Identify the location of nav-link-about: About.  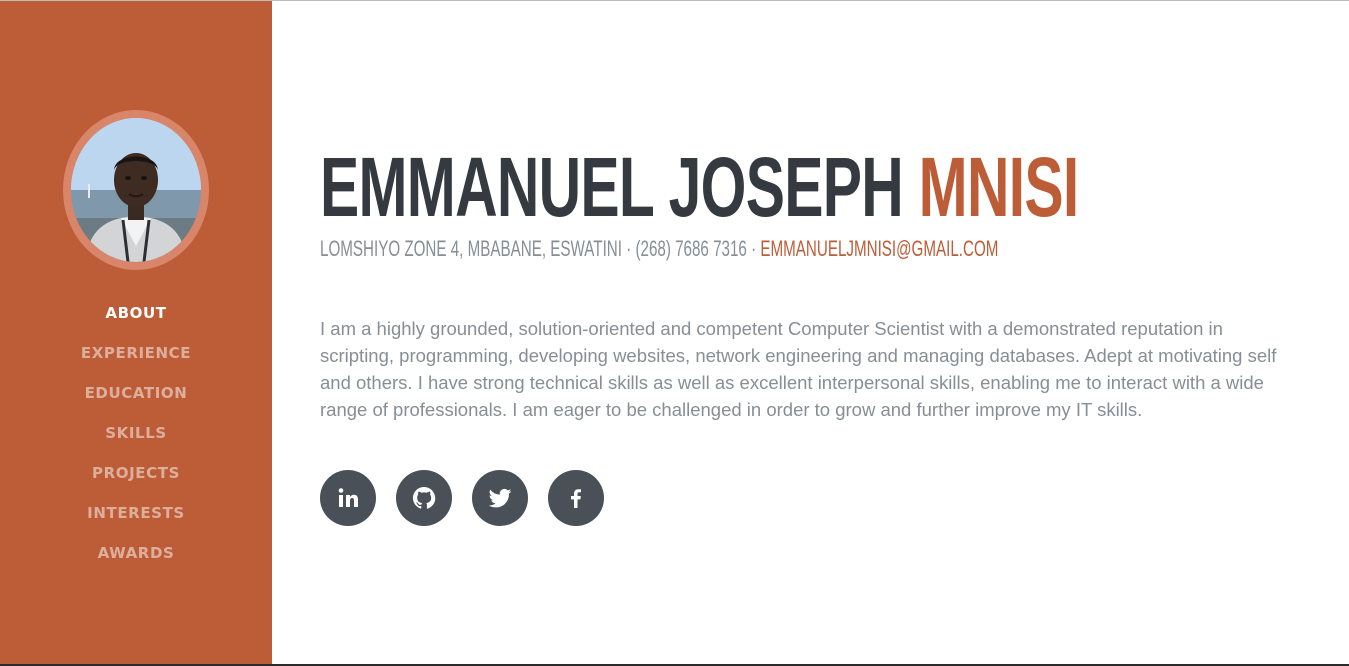
(135, 313).